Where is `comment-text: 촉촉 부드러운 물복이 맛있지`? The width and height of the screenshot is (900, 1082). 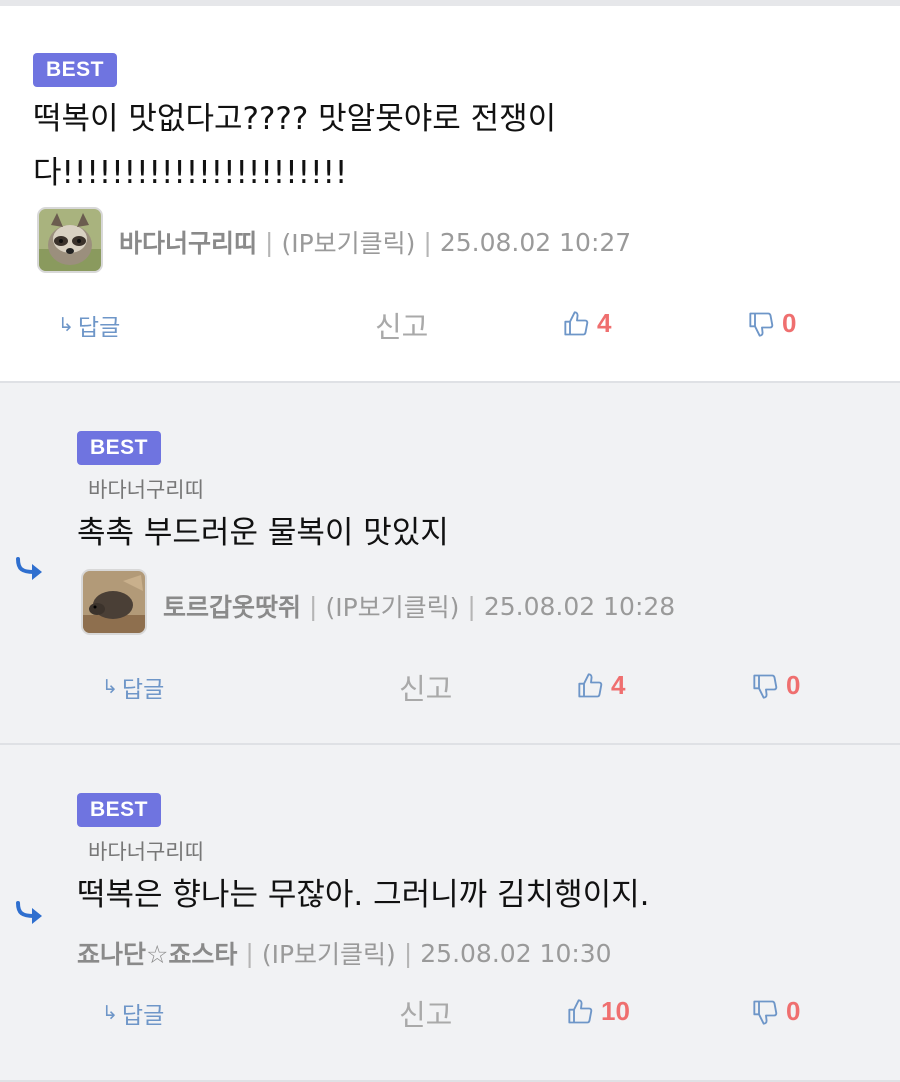 comment-text: 촉촉 부드러운 물복이 맛있지 is located at coordinates (263, 533).